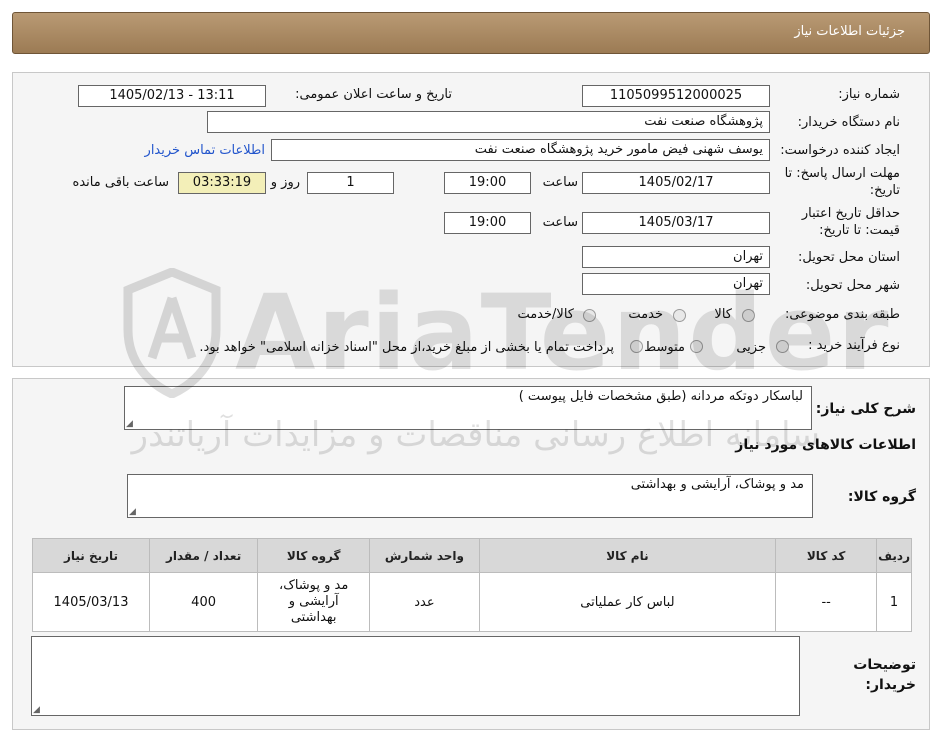 The image size is (942, 736). I want to click on brand-watermark: AriaTender, so click(563, 333).